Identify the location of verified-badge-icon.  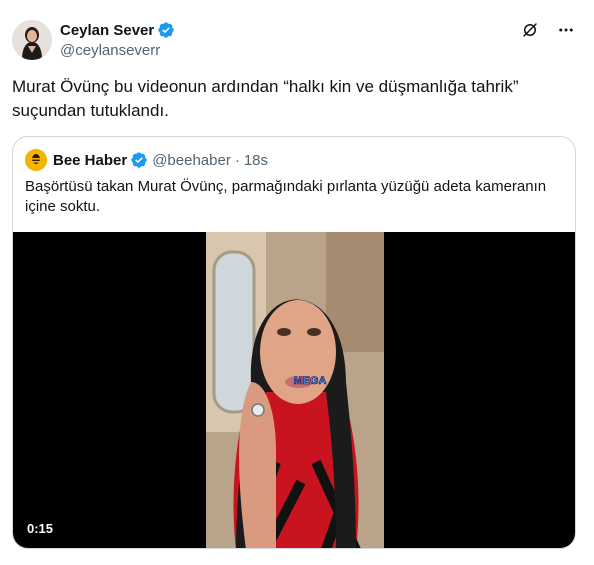
(166, 30).